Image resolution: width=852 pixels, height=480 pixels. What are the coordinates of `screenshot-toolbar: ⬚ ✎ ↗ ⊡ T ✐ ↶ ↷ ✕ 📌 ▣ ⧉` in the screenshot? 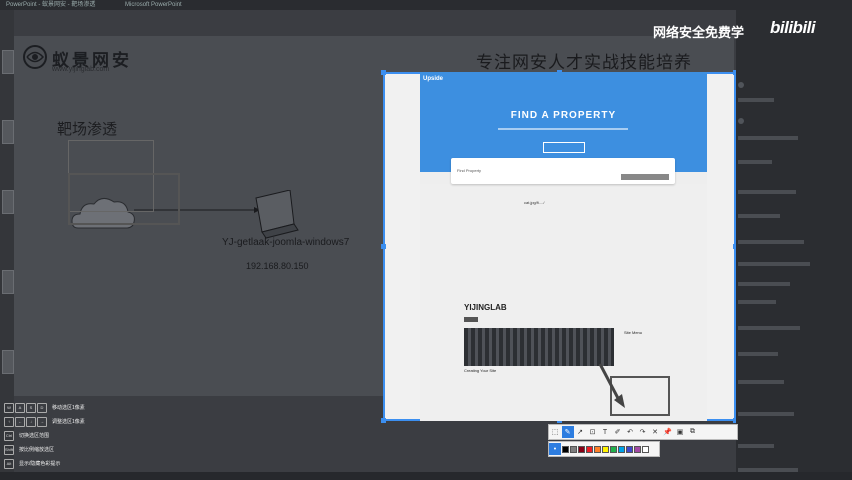 It's located at (643, 432).